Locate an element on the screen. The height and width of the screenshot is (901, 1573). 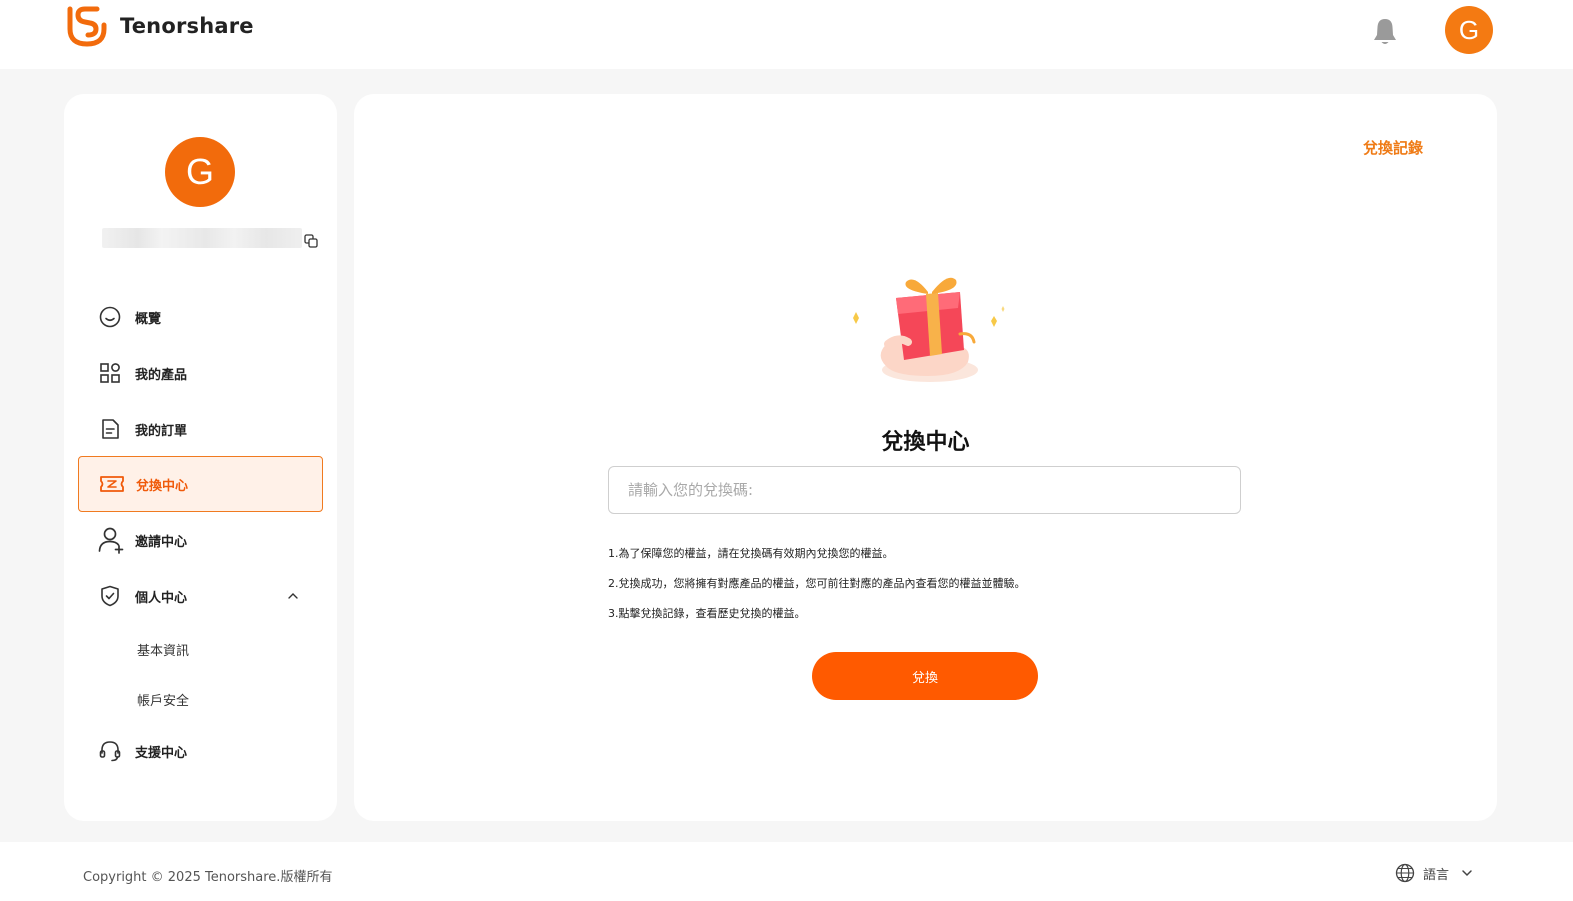
sidebar-item-support-center: 支援中心 is located at coordinates (200, 751).